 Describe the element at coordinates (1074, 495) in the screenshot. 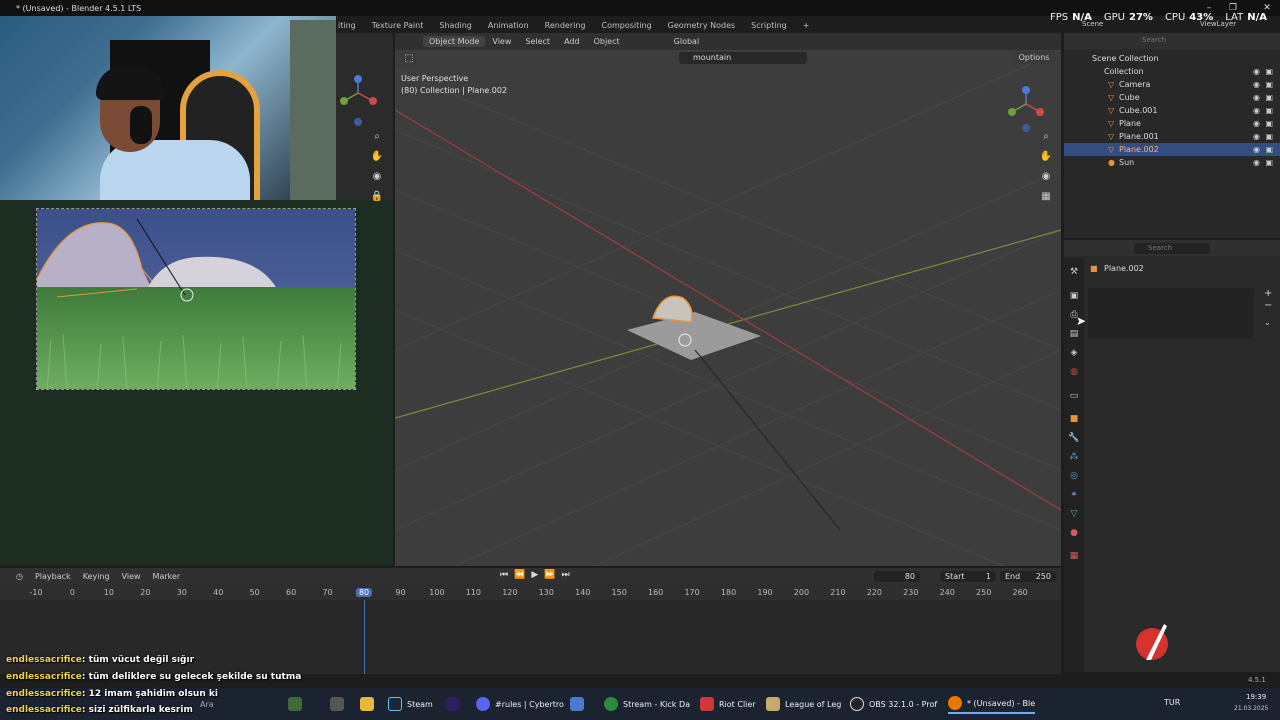

I see `constraints-tab-icon: ⚭` at that location.